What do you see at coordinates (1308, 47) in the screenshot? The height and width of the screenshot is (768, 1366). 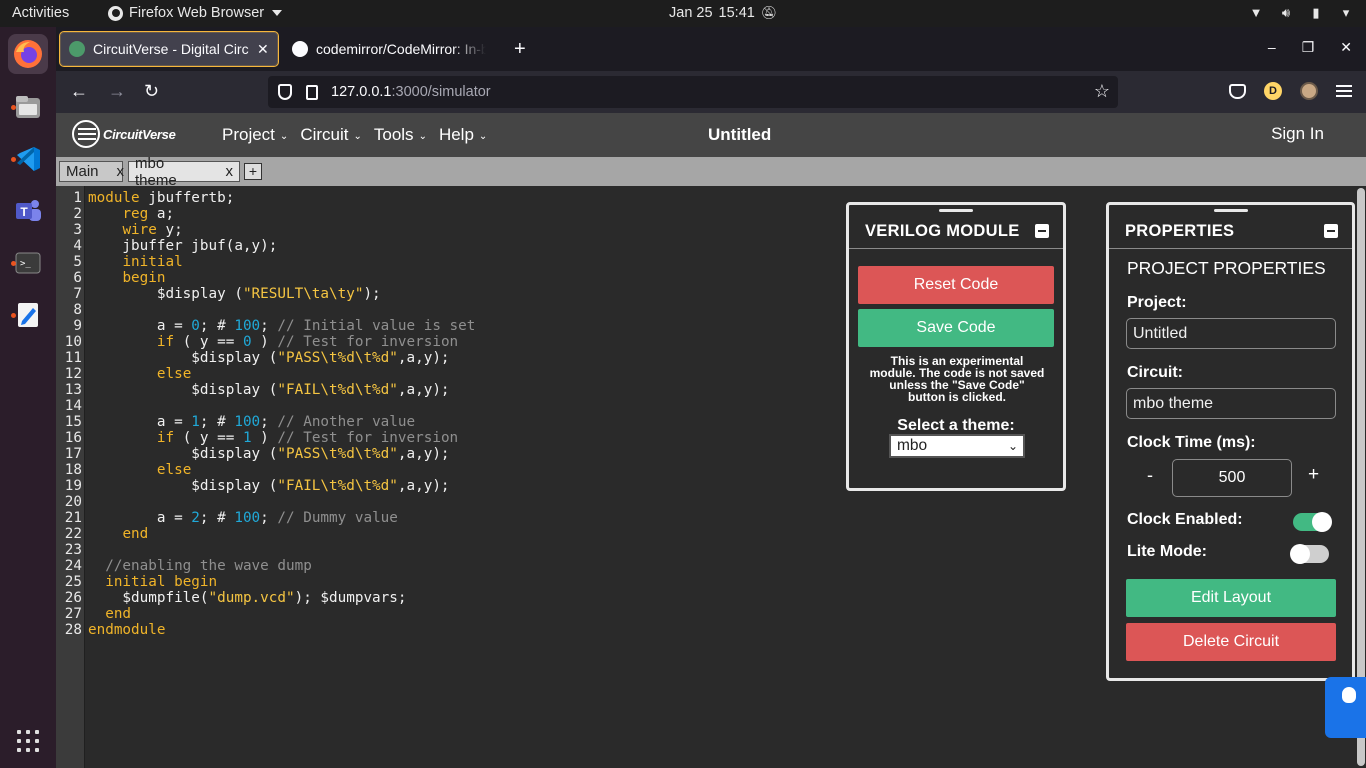 I see `restore-icon: ❐` at bounding box center [1308, 47].